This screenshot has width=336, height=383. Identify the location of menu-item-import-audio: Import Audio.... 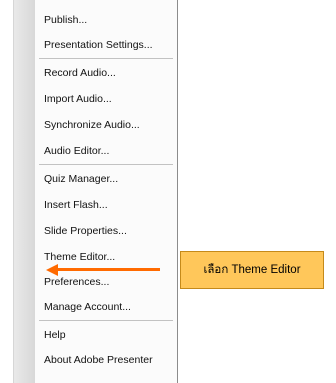
(106, 99).